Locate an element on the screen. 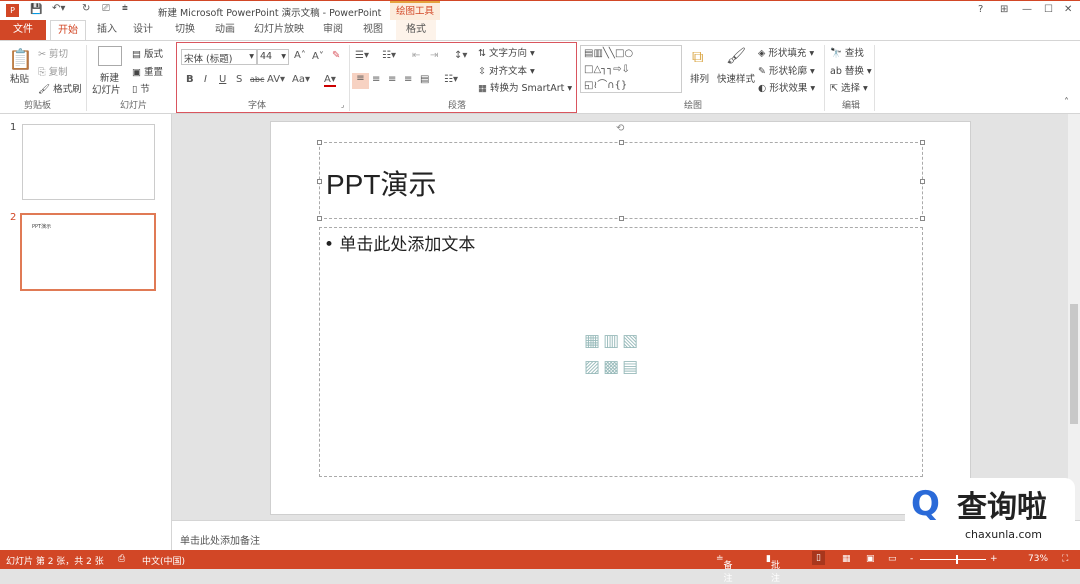  shapes-gallery: ▤▥╲╲□○ □△┐┐⇨⇩ ◱≀⌒∩{} is located at coordinates (631, 69).